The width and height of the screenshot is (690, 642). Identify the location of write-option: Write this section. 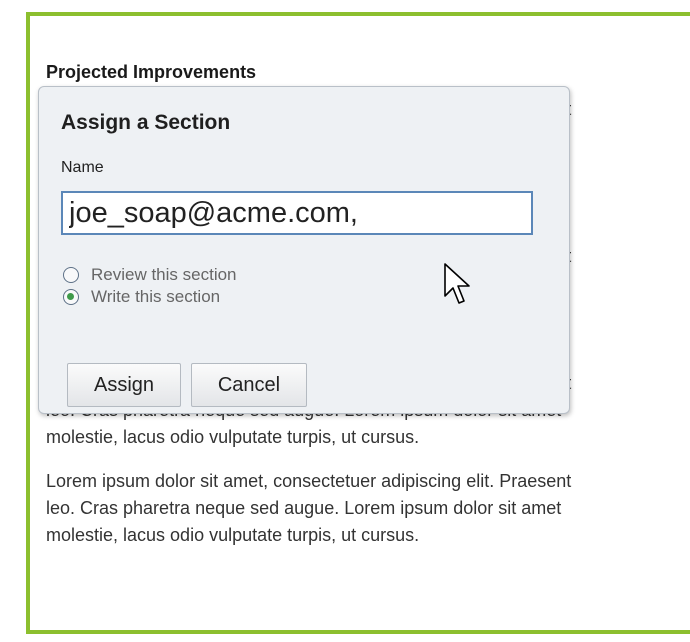
(141, 297).